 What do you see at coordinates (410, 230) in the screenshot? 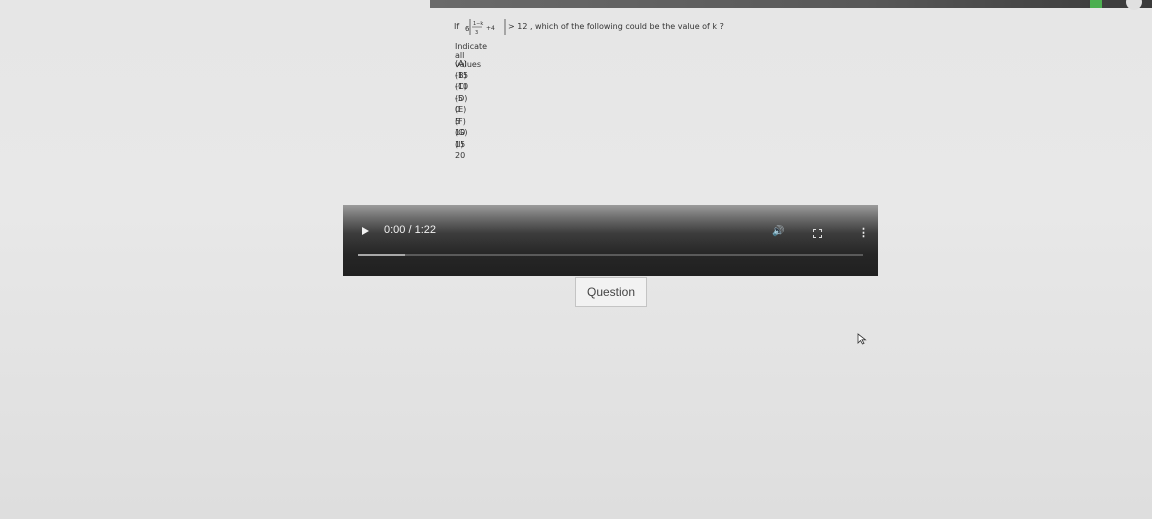
I see `time-display: 0:00 / 1:22` at bounding box center [410, 230].